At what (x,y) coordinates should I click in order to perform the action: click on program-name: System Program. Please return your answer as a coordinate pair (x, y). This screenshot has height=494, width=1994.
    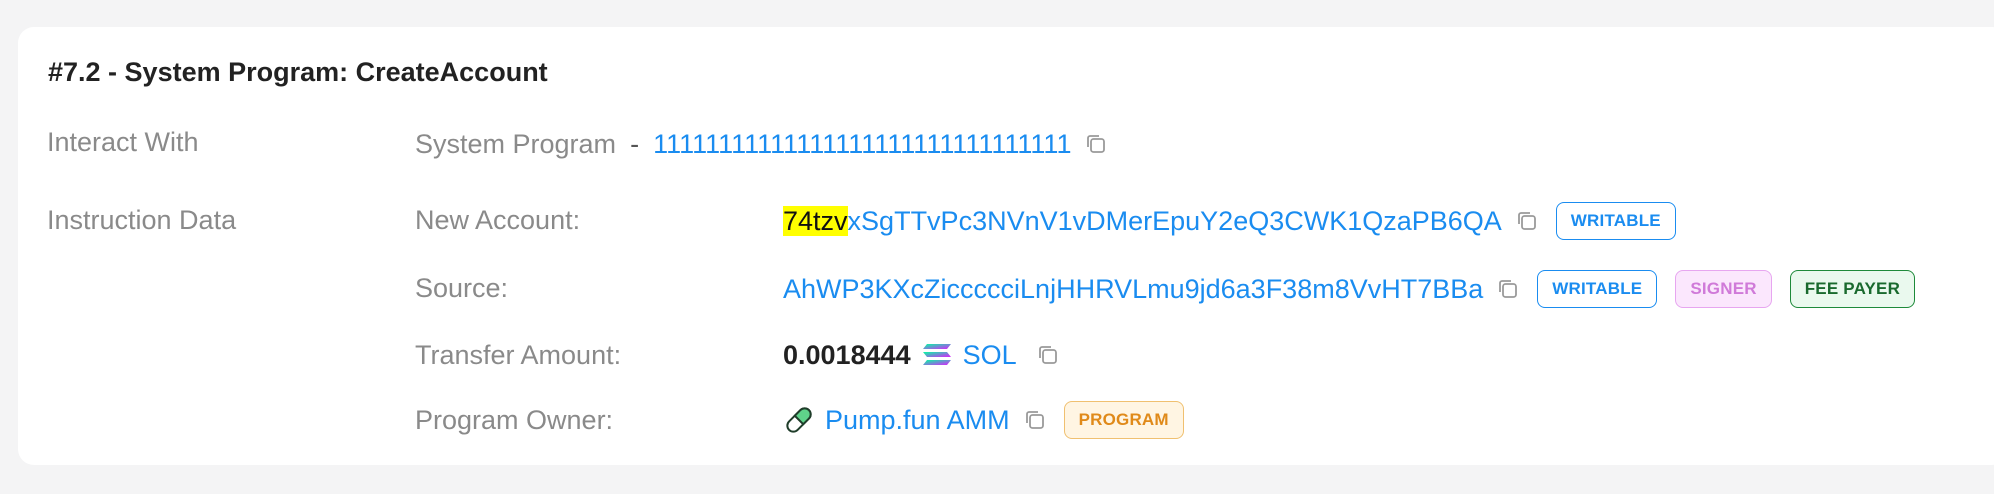
    Looking at the image, I should click on (516, 143).